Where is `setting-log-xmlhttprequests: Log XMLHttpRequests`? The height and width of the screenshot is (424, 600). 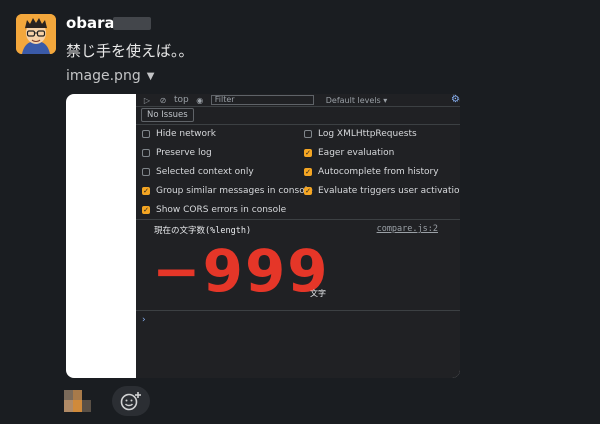
setting-log-xmlhttprequests: Log XMLHttpRequests is located at coordinates (360, 134).